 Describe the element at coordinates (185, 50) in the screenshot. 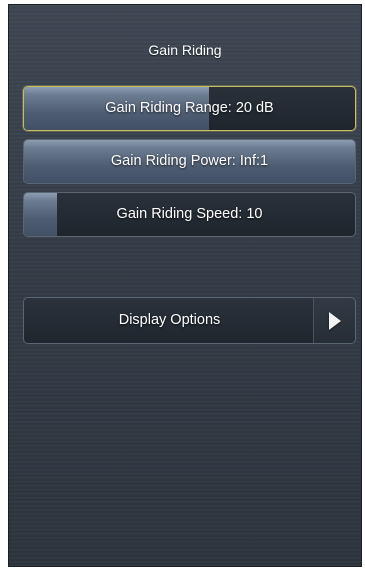

I see `panel-title: Gain Riding` at that location.